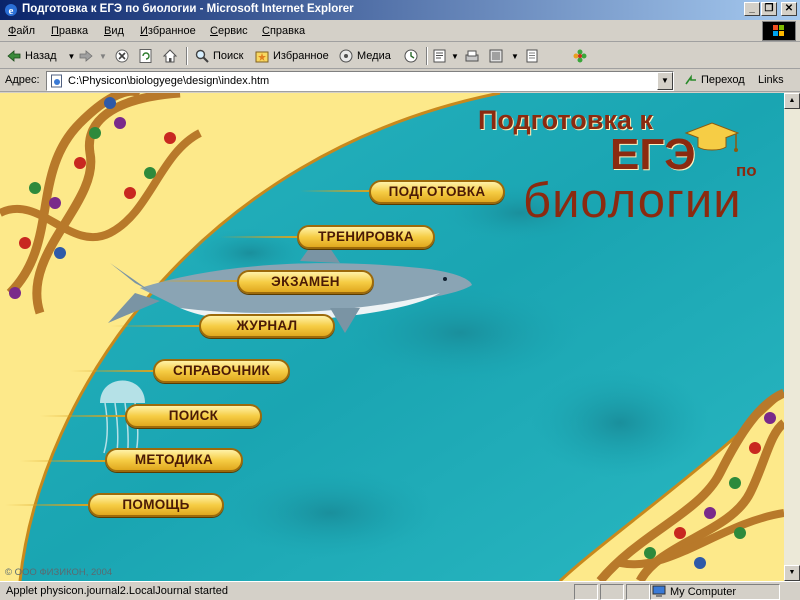  What do you see at coordinates (228, 56) in the screenshot?
I see `search-label: Поиск` at bounding box center [228, 56].